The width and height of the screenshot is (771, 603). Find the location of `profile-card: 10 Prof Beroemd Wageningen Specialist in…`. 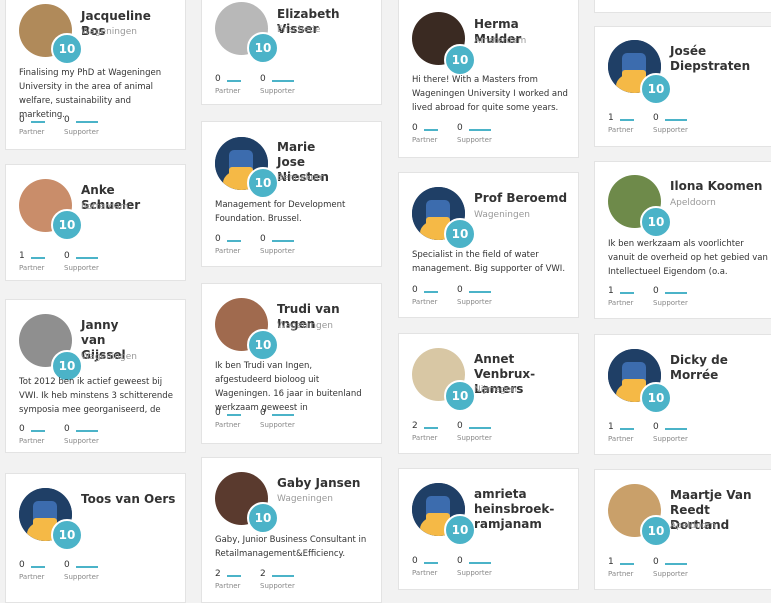

profile-card: 10 Prof Beroemd Wageningen Specialist in… is located at coordinates (488, 245).